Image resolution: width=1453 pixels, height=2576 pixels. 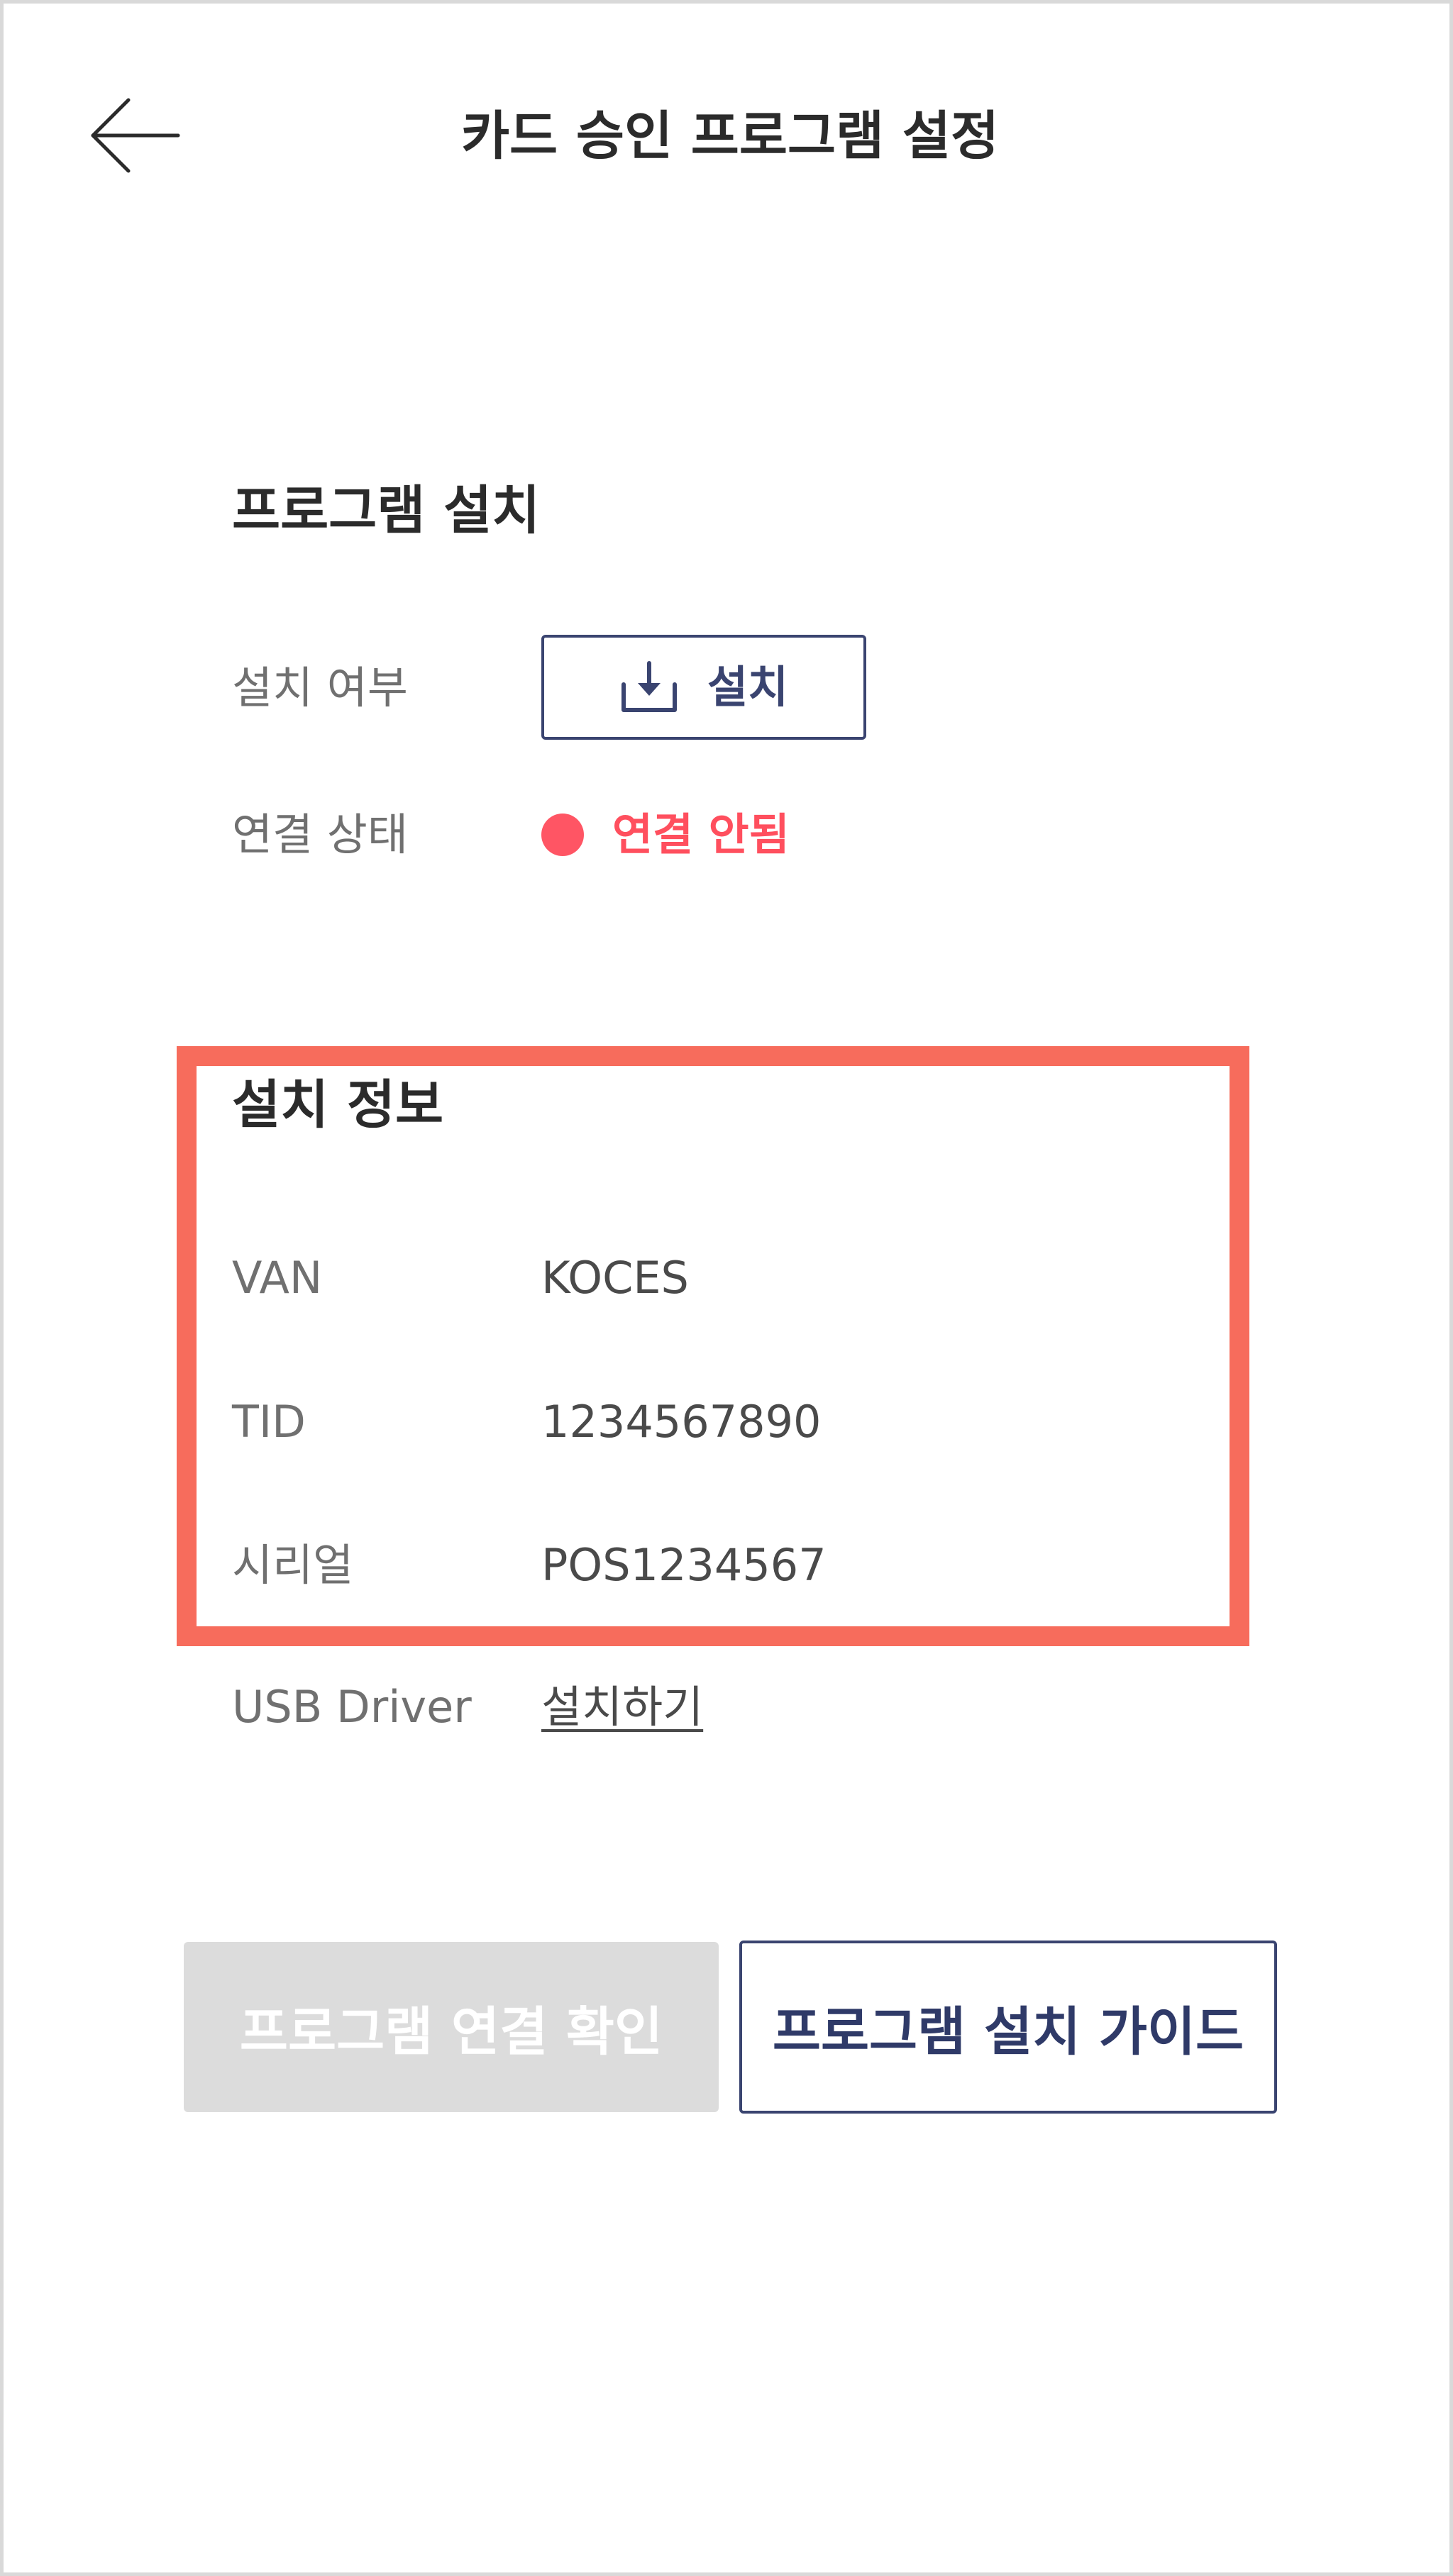 What do you see at coordinates (703, 687) in the screenshot?
I see `install-button: 설치` at bounding box center [703, 687].